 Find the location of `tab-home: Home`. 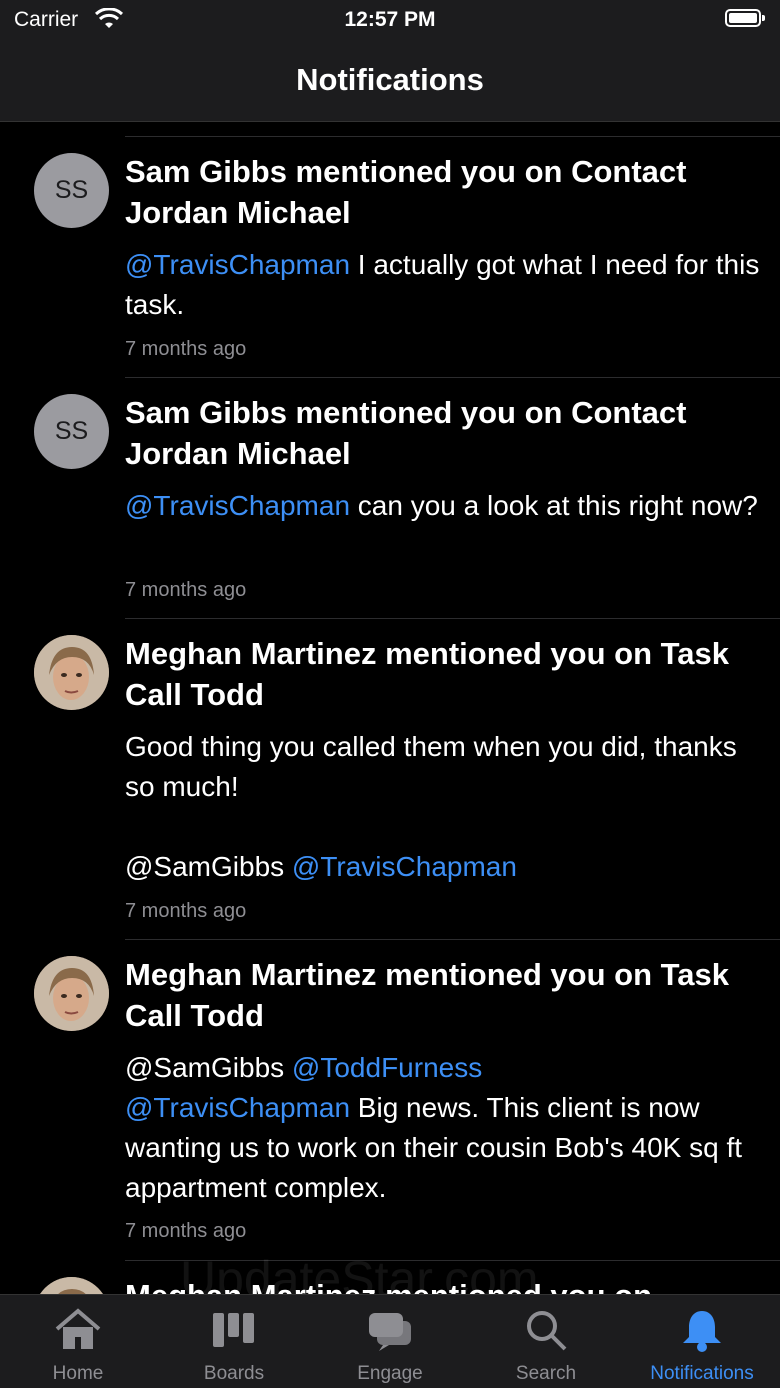

tab-home: Home is located at coordinates (78, 1341).